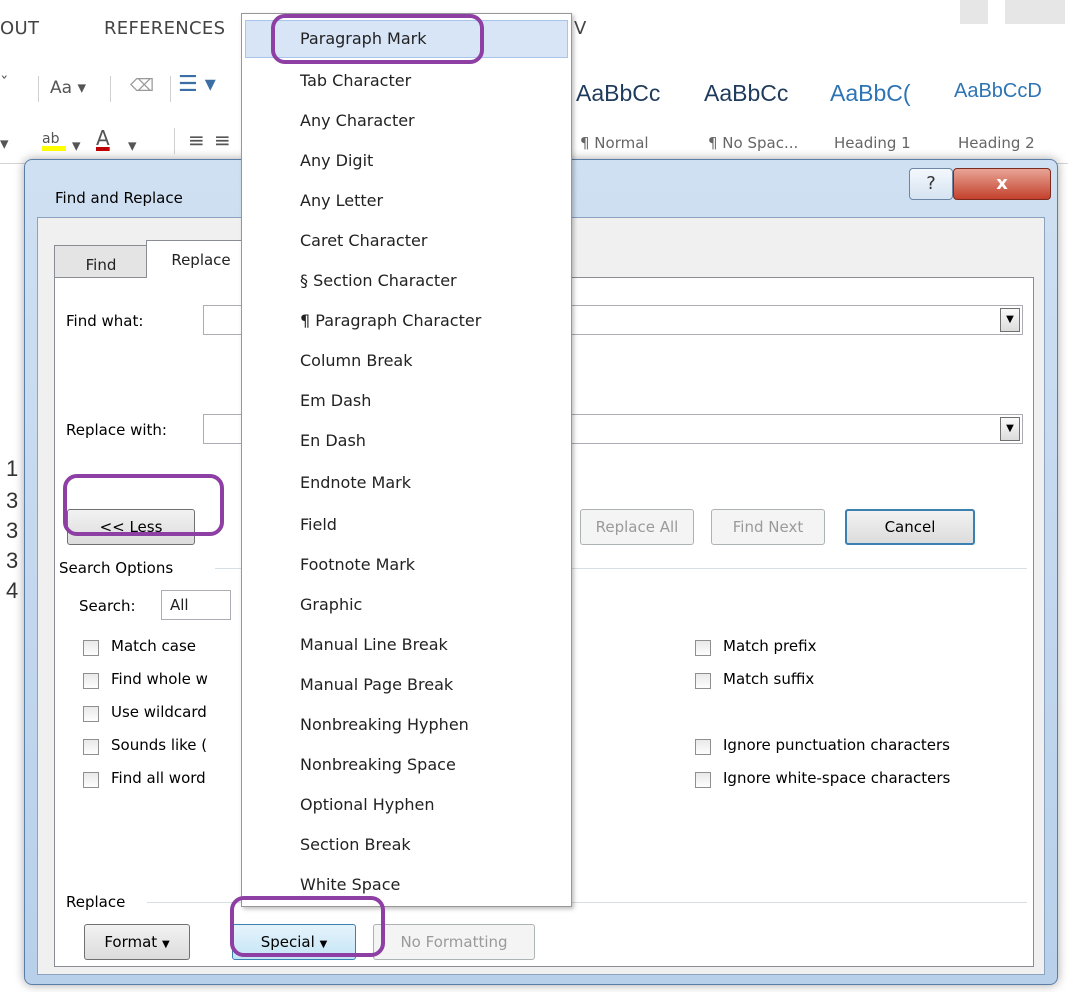 The width and height of the screenshot is (1068, 992). What do you see at coordinates (164, 28) in the screenshot?
I see `ribbon-tab-references: REFERENCES` at bounding box center [164, 28].